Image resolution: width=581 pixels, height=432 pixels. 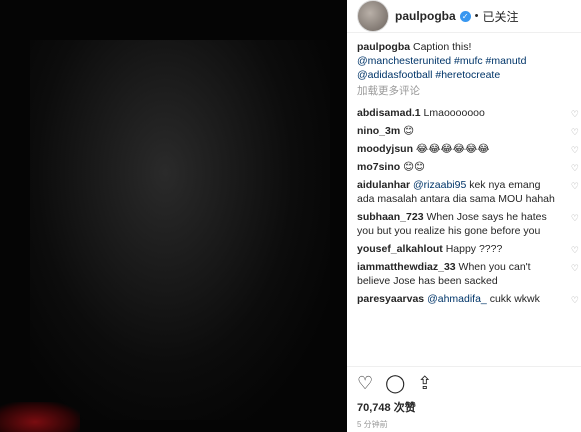 I want to click on comment-item: mo7sino 😊😊 ♡, so click(x=468, y=167).